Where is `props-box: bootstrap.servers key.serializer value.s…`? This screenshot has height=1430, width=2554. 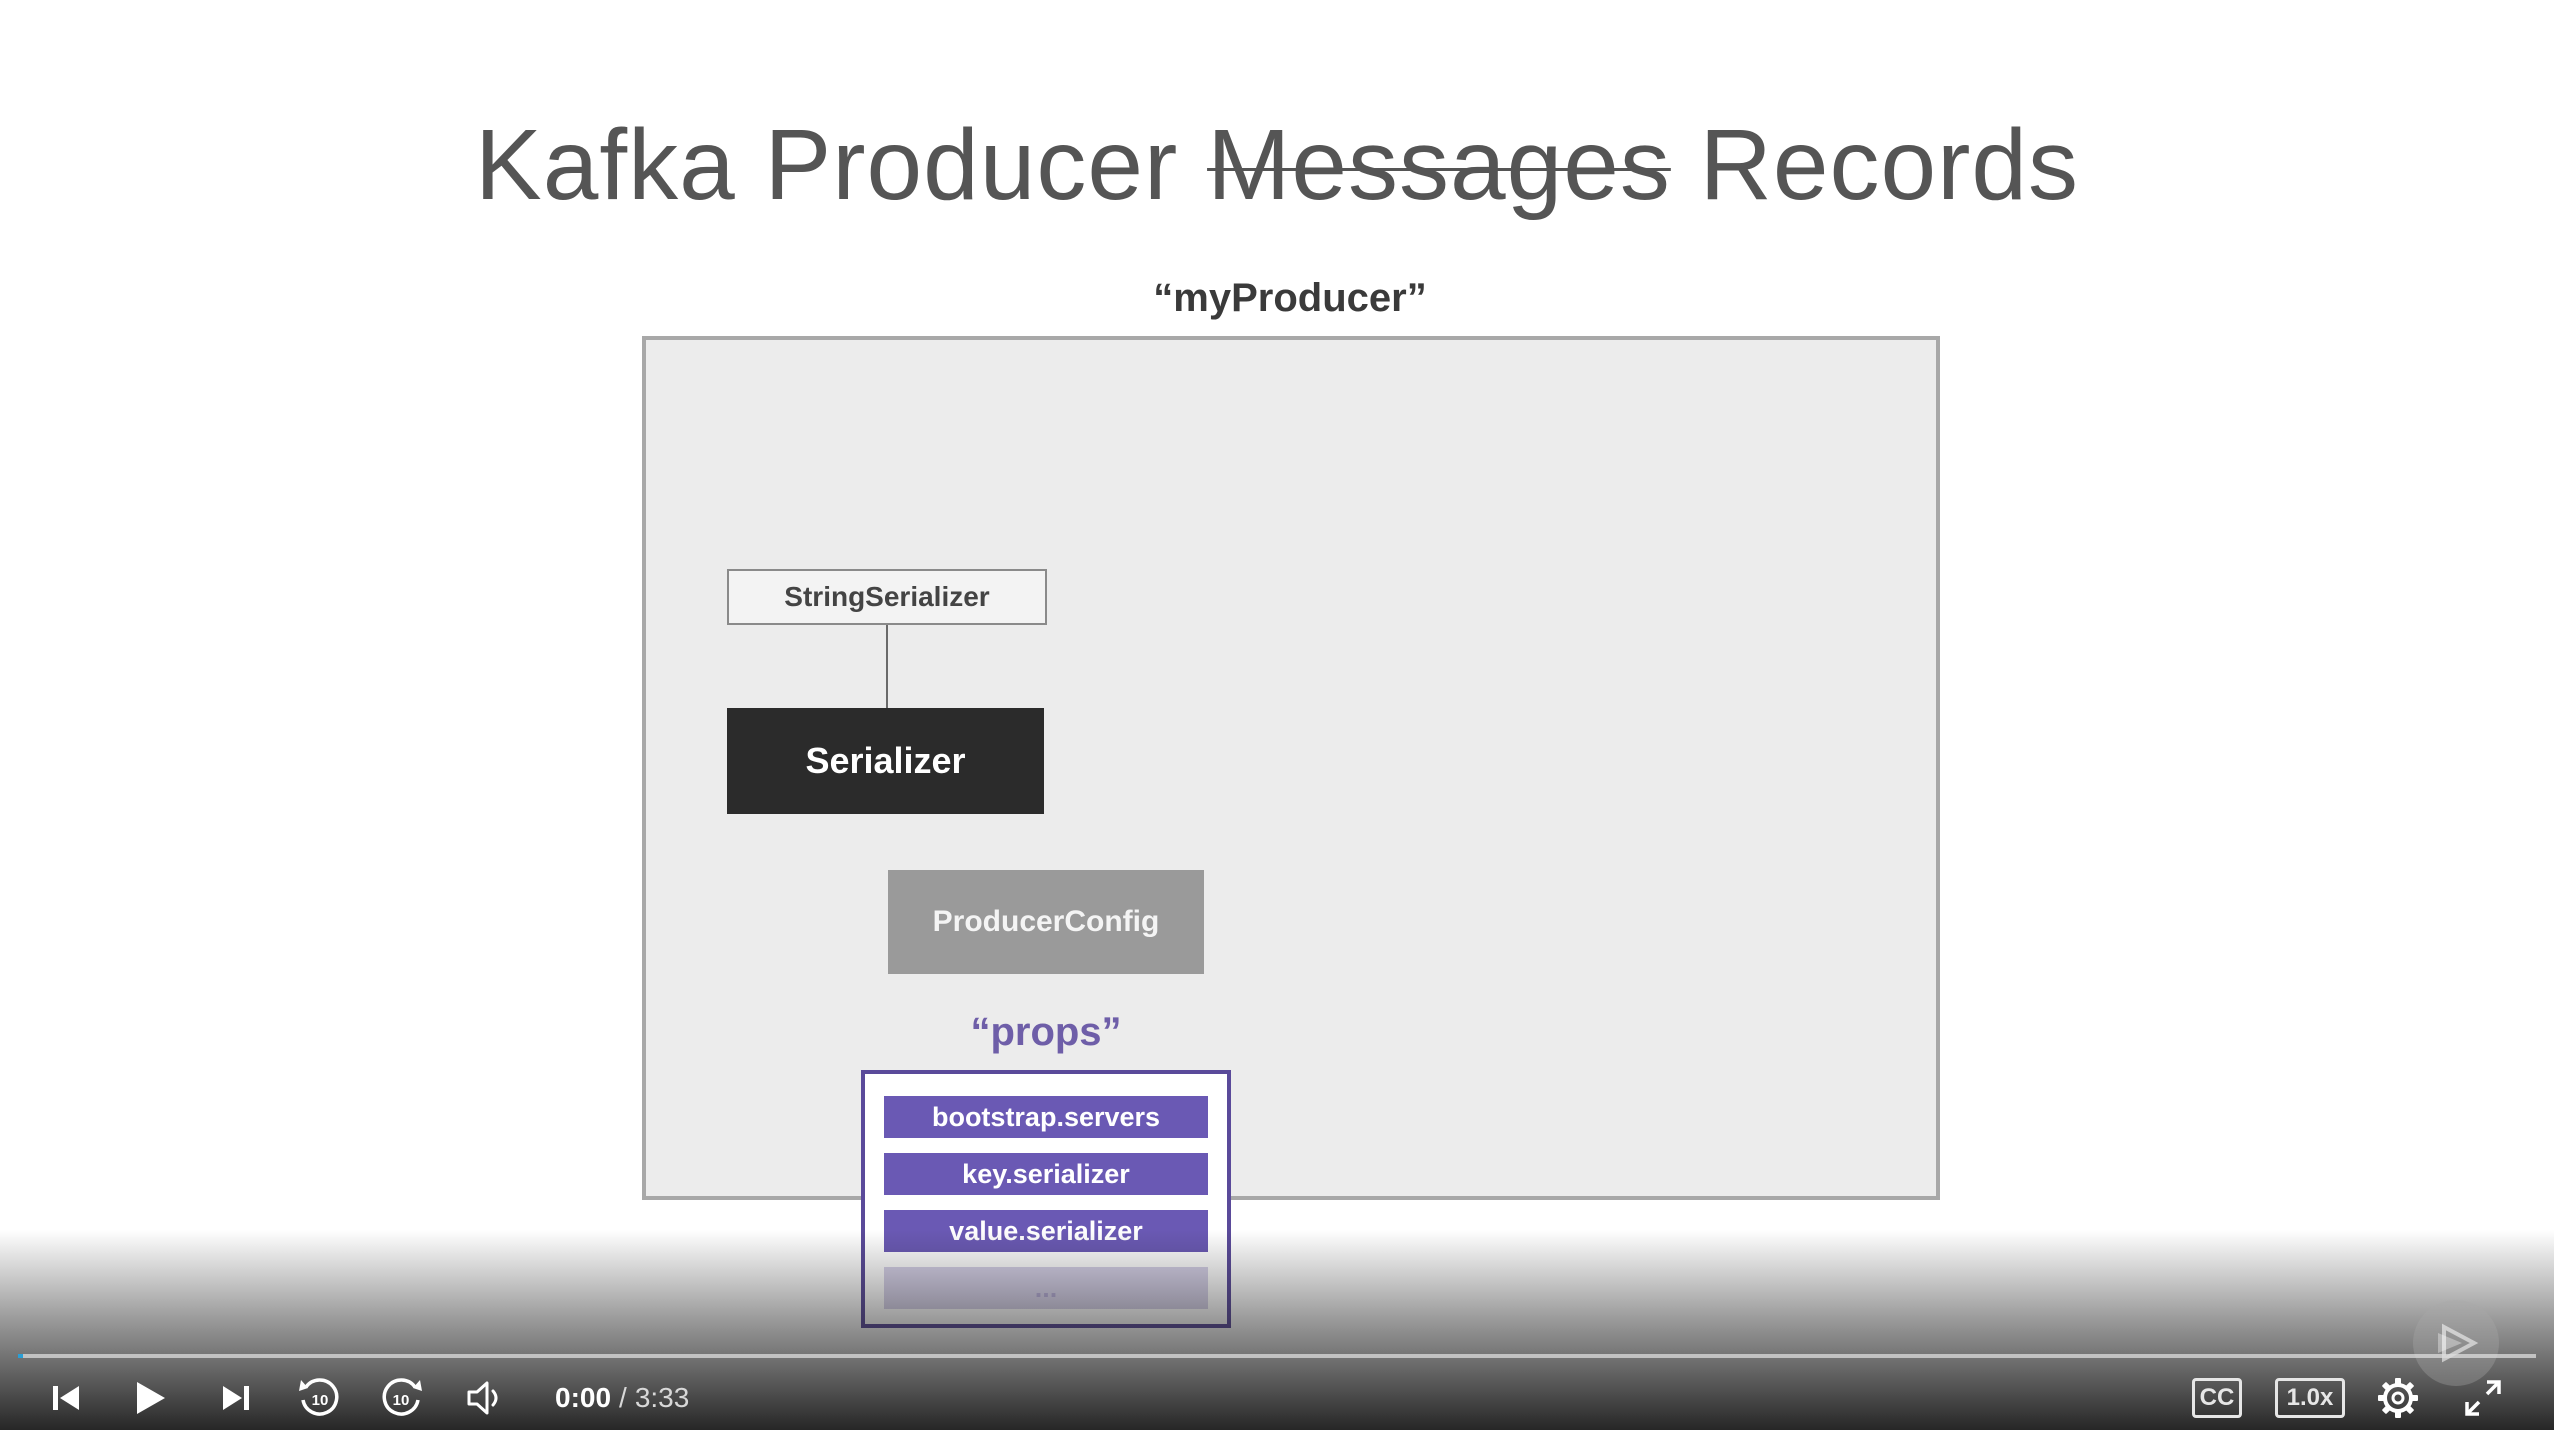
props-box: bootstrap.servers key.serializer value.s… is located at coordinates (1046, 1199).